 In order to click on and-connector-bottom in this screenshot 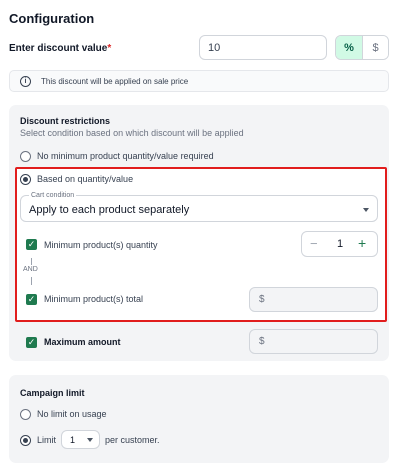, I will do `click(31, 281)`.